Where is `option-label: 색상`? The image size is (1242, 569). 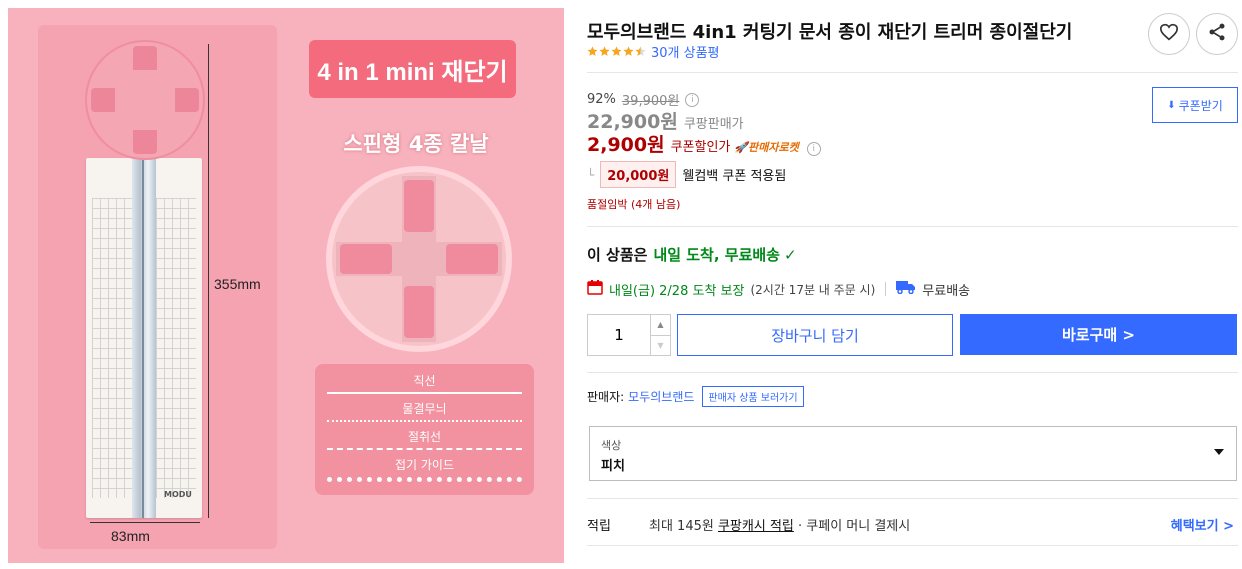 option-label: 색상 is located at coordinates (611, 445).